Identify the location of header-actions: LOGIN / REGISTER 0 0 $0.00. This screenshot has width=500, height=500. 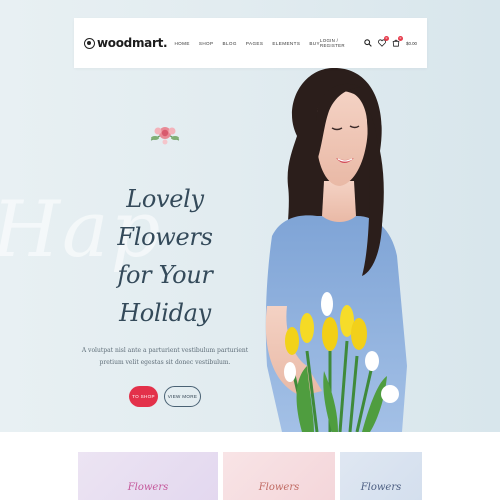
(368, 41).